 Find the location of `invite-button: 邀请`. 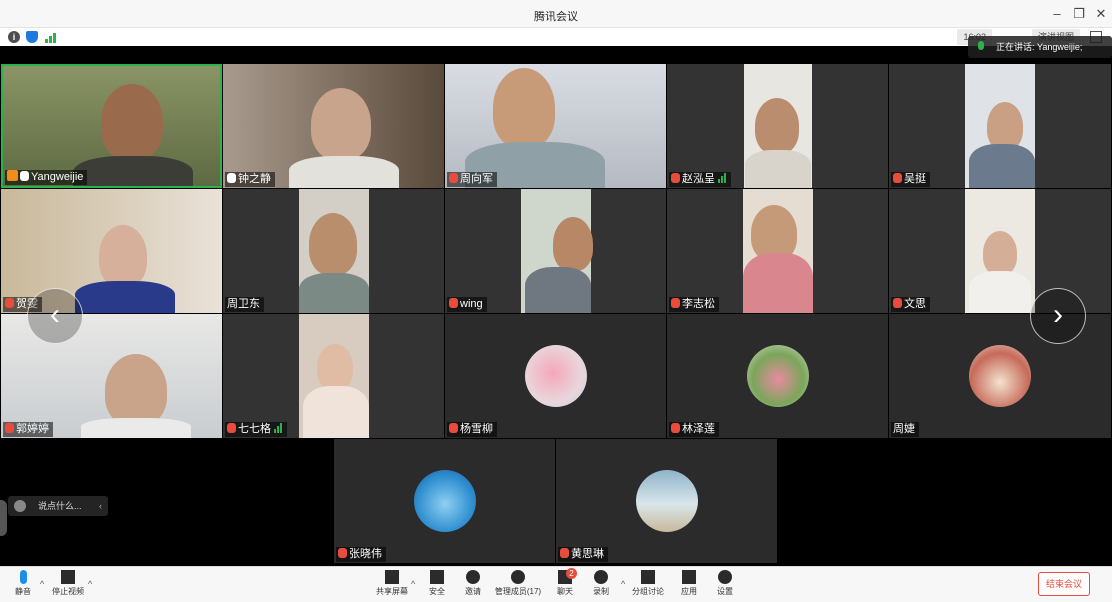

invite-button: 邀请 is located at coordinates (473, 583).